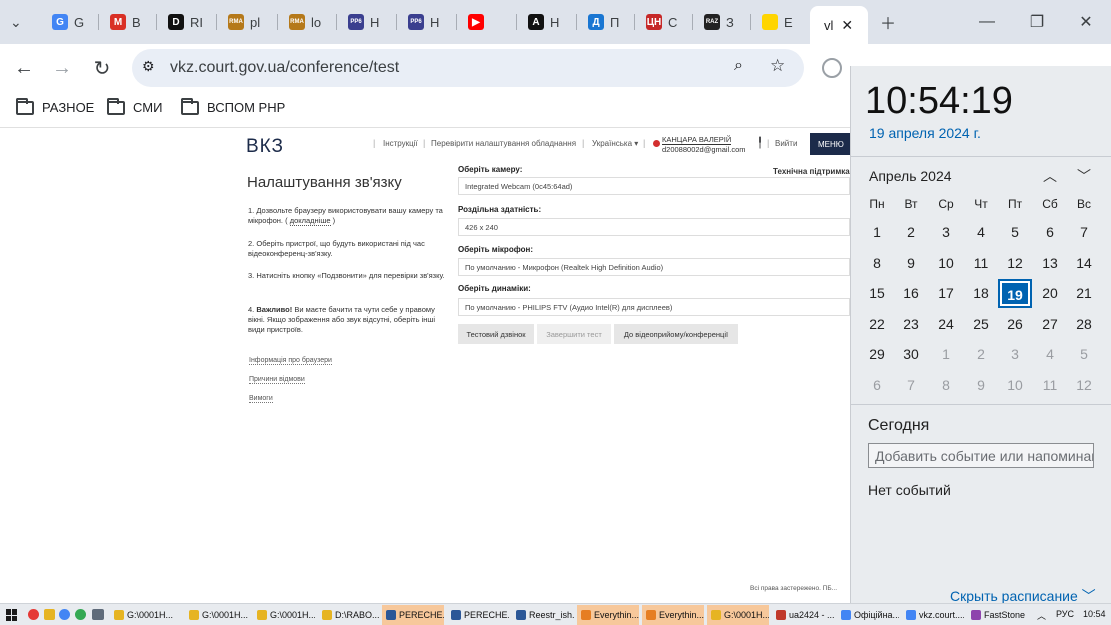  Describe the element at coordinates (503, 143) in the screenshot. I see `nav-check-equipment-link: Перевірити налаштування обладнання` at that location.